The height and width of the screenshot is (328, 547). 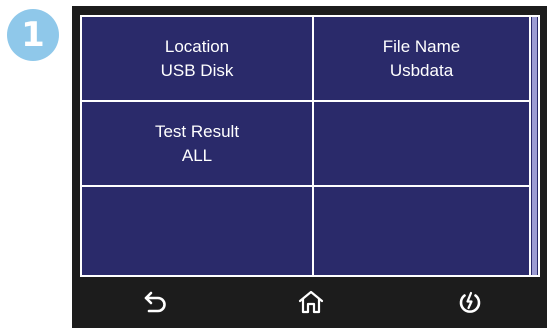 I want to click on scrollbar, so click(x=534, y=146).